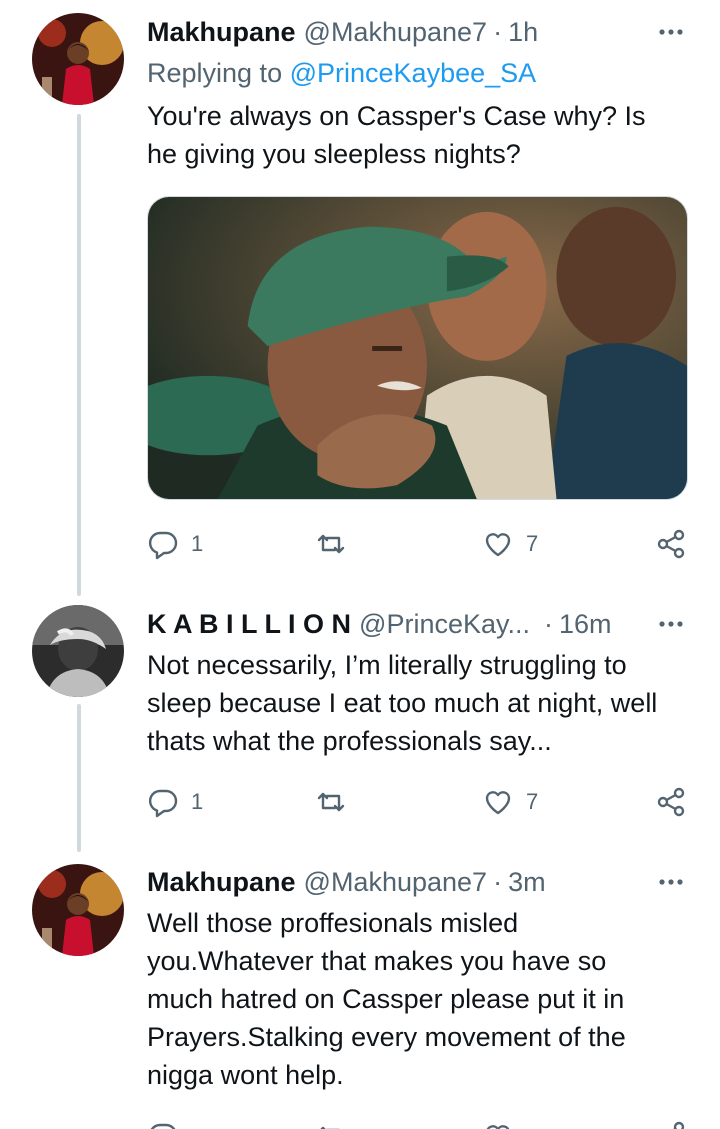 This screenshot has height=1129, width=720. I want to click on display-name: K A B I L L I O N, so click(249, 624).